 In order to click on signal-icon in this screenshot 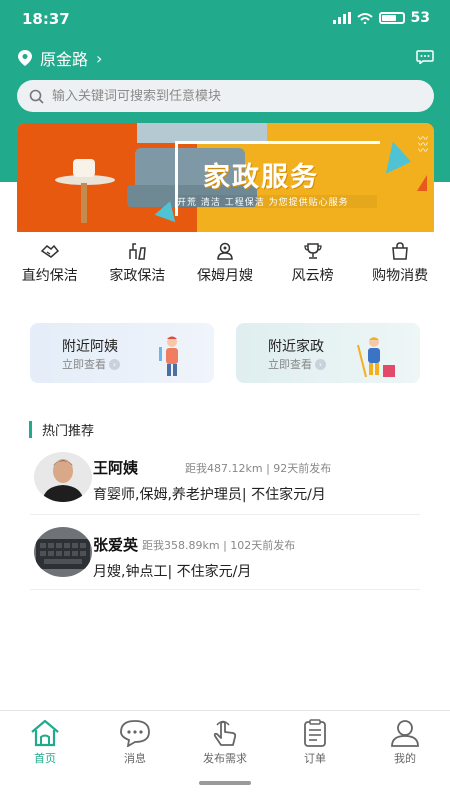, I will do `click(341, 18)`.